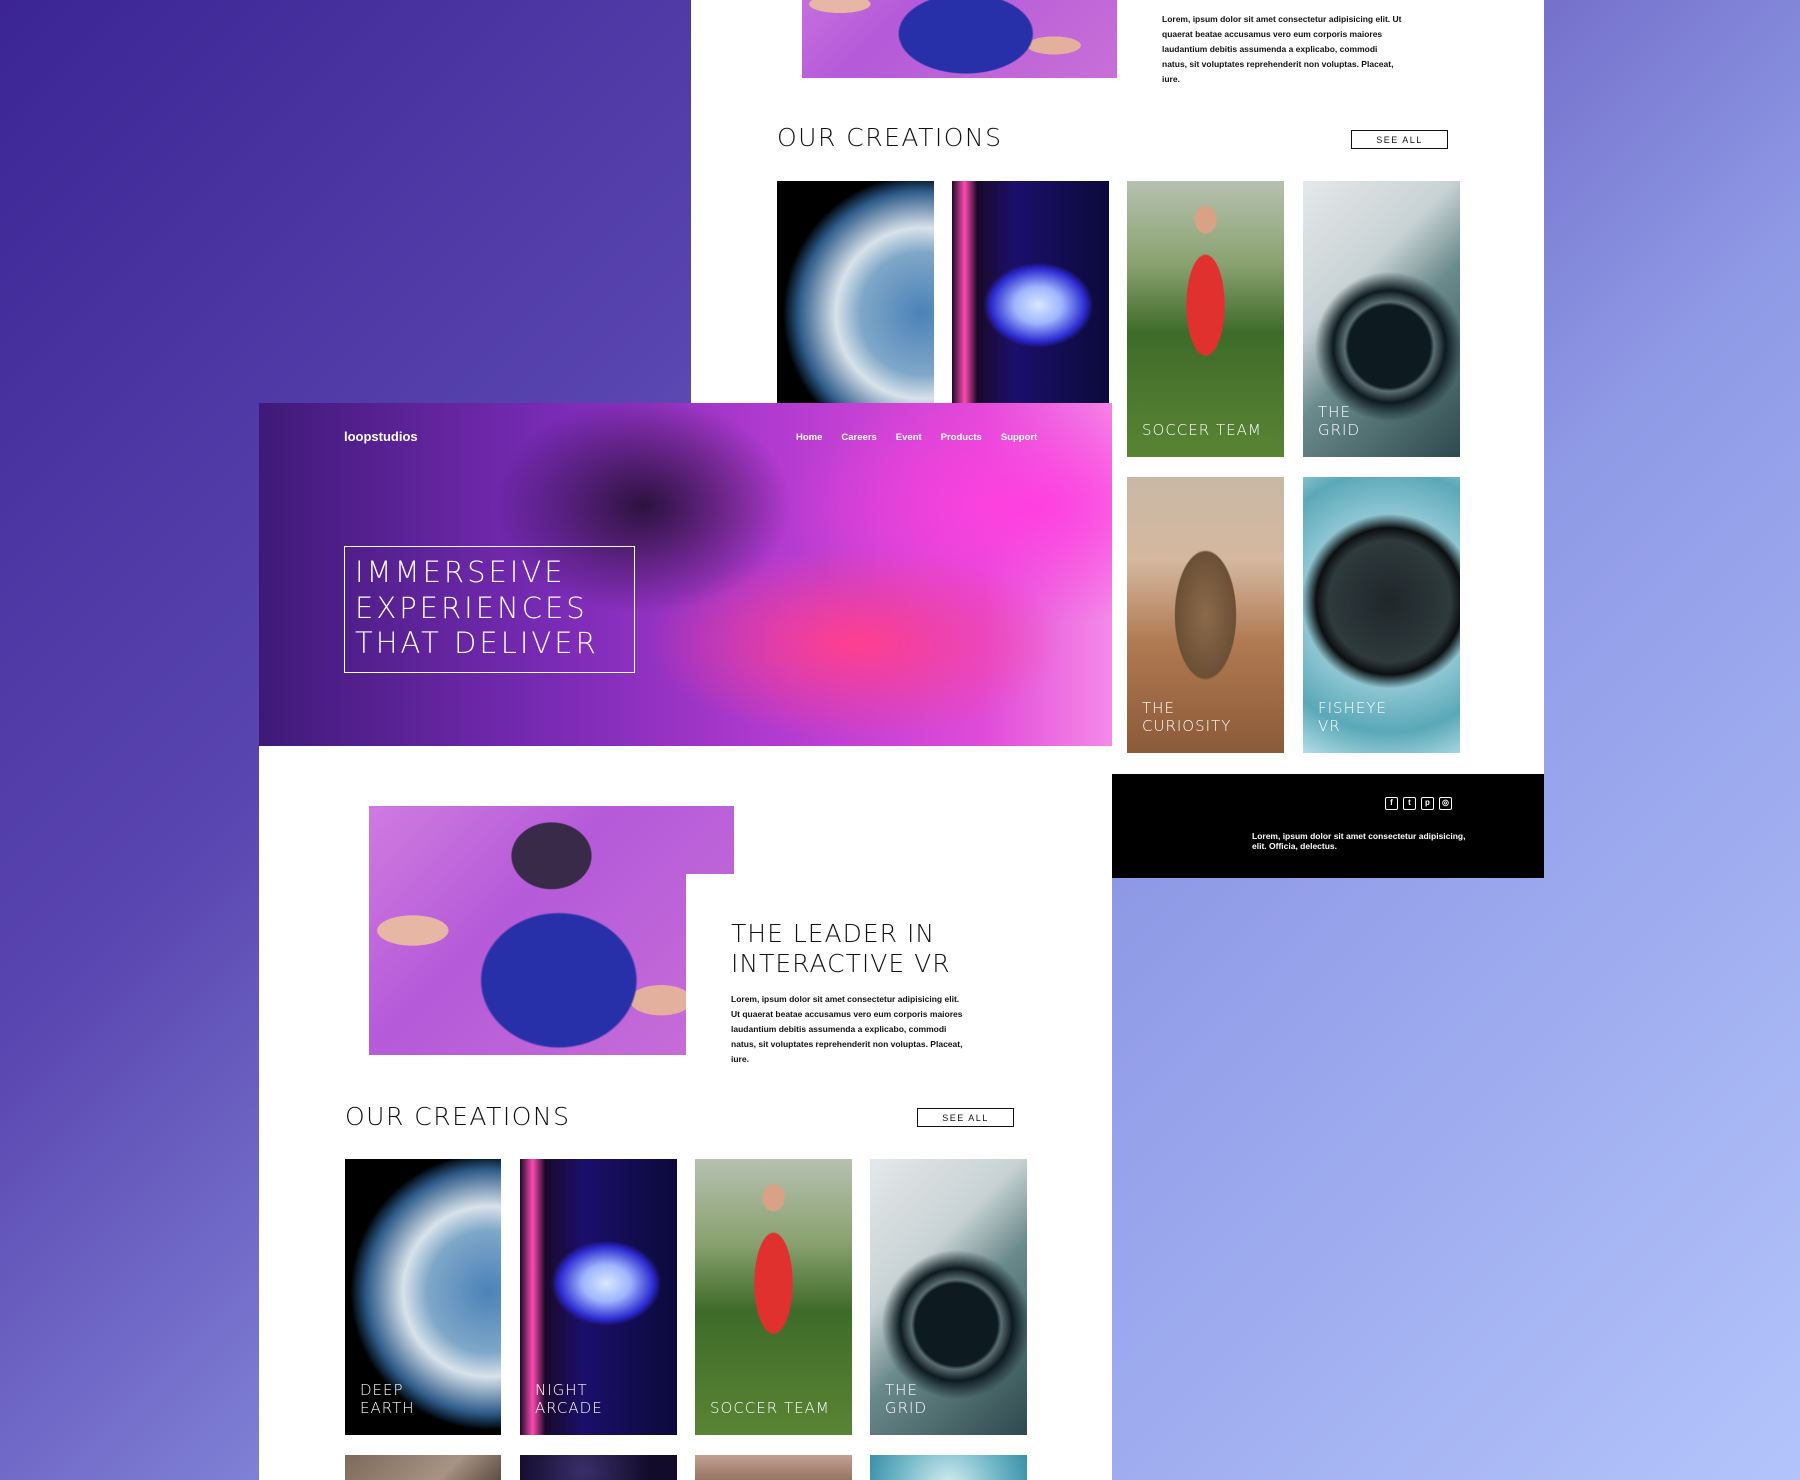 The height and width of the screenshot is (1480, 1800). What do you see at coordinates (423, 1297) in the screenshot?
I see `creation-card-deep-earth: DEEP EARTH` at bounding box center [423, 1297].